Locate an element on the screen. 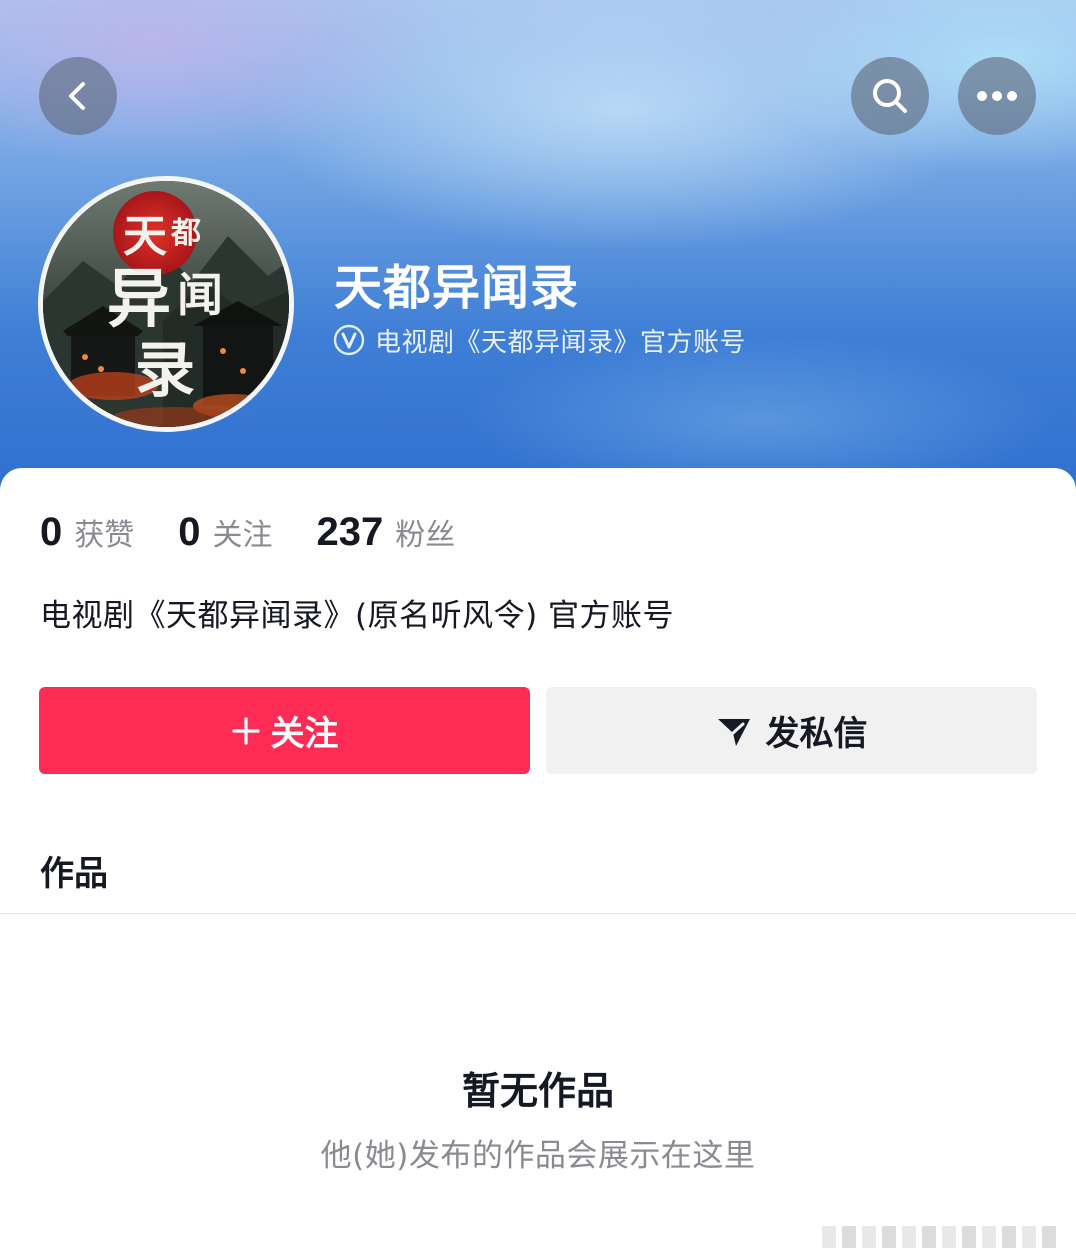  search-icon is located at coordinates (890, 96).